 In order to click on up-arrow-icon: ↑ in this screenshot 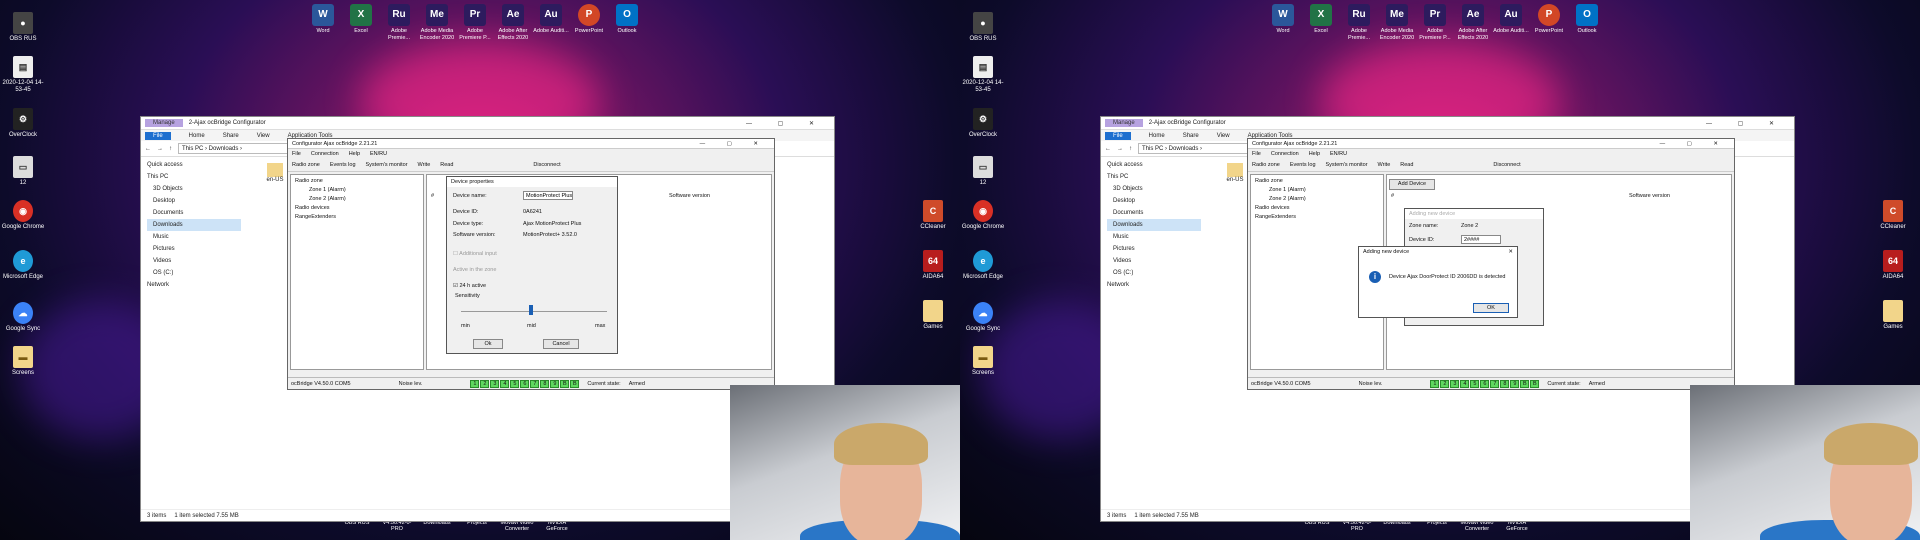, I will do `click(1130, 149)`.